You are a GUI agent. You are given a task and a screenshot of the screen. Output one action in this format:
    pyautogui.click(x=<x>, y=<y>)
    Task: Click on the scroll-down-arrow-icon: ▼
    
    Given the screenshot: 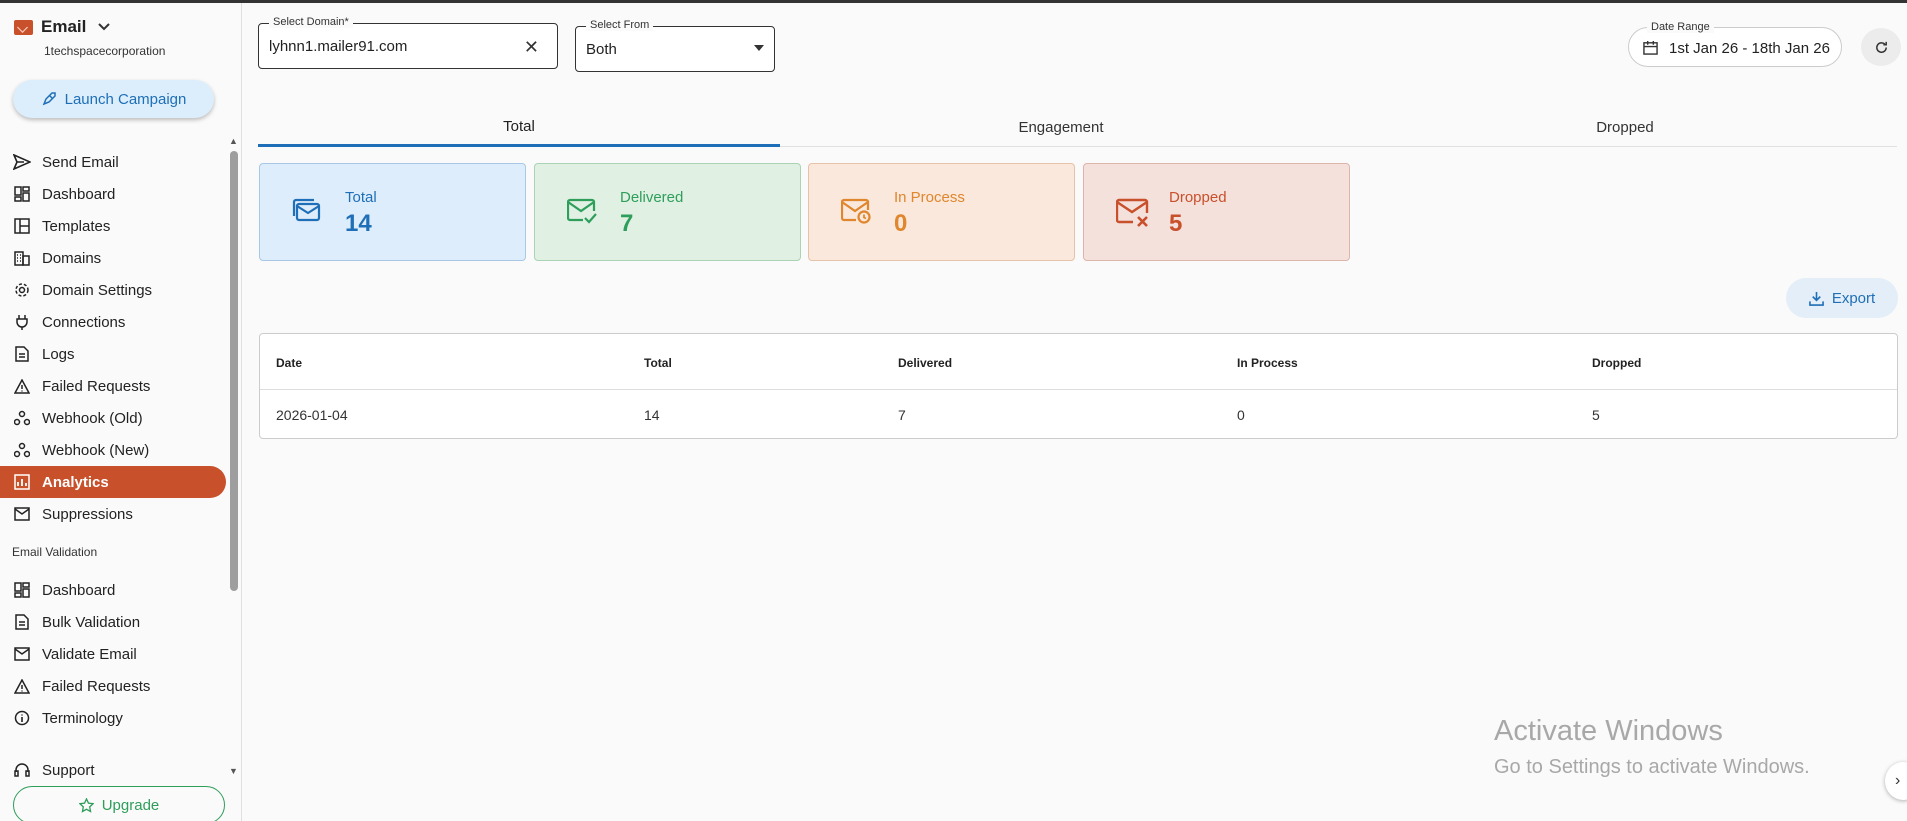 What is the action you would take?
    pyautogui.click(x=233, y=771)
    